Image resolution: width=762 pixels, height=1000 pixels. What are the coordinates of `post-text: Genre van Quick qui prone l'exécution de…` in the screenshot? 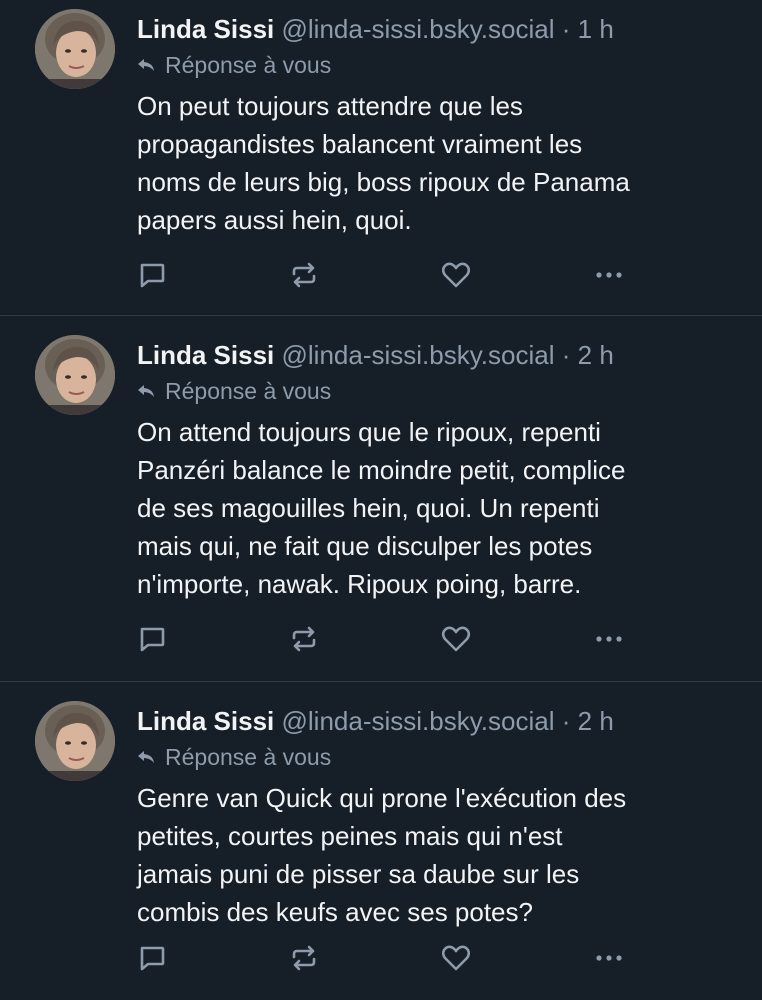 It's located at (382, 855).